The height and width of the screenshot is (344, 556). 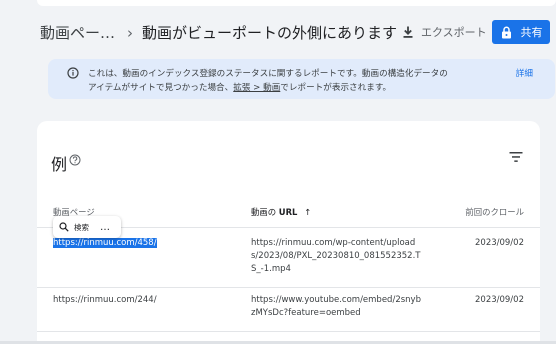 I want to click on banner-text-line2: アイテムがサイトで見つかった場合、拡張 > 動画でレポートが表示されます。, so click(x=239, y=87).